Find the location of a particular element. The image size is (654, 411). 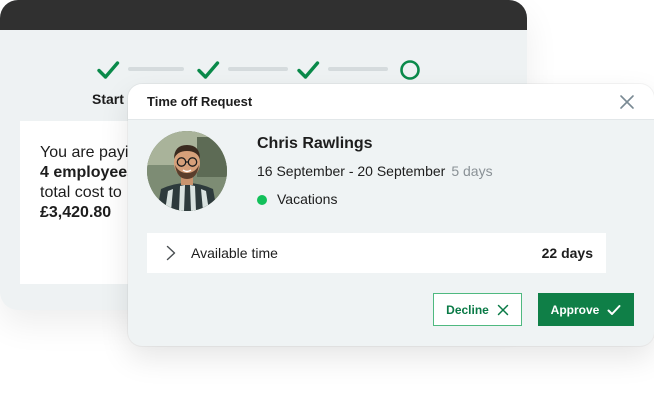

decline-label: Decline is located at coordinates (467, 309).